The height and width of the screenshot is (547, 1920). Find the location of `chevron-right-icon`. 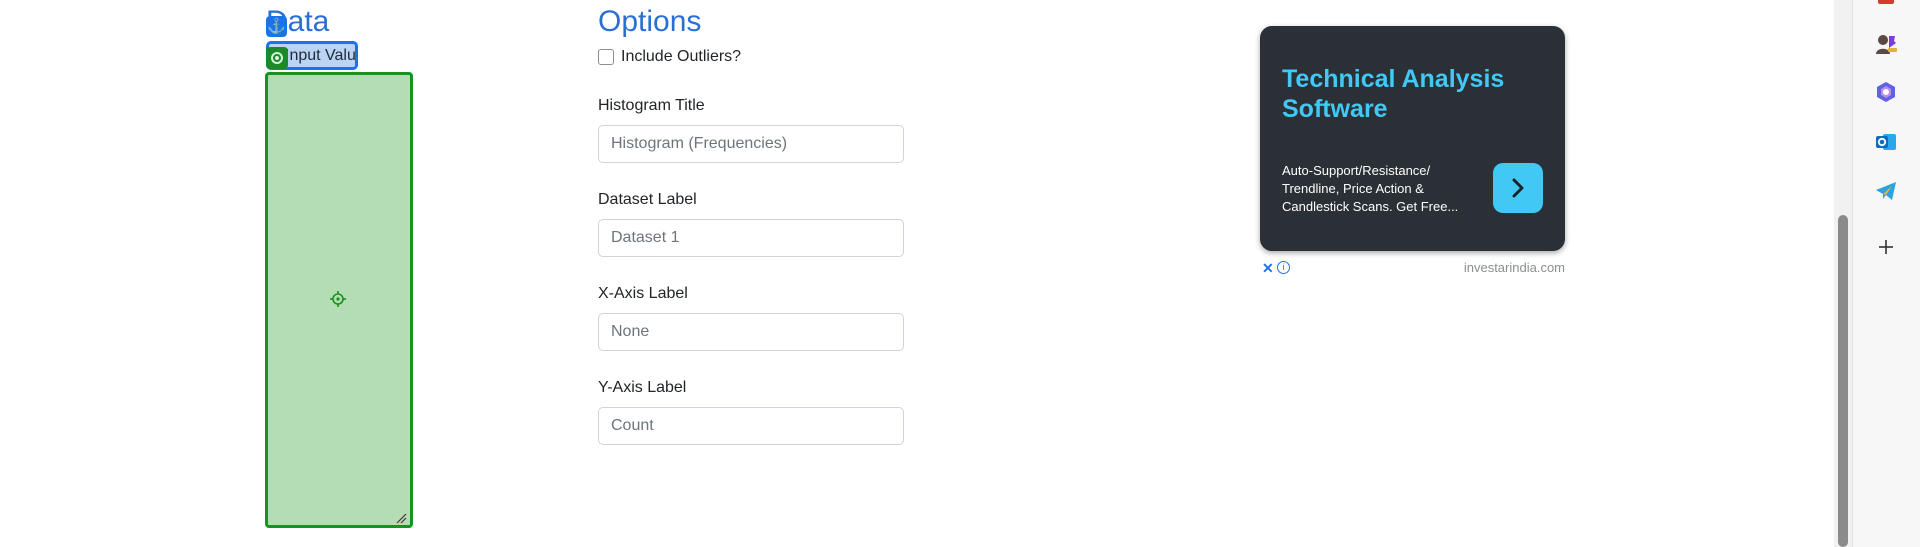

chevron-right-icon is located at coordinates (1518, 188).